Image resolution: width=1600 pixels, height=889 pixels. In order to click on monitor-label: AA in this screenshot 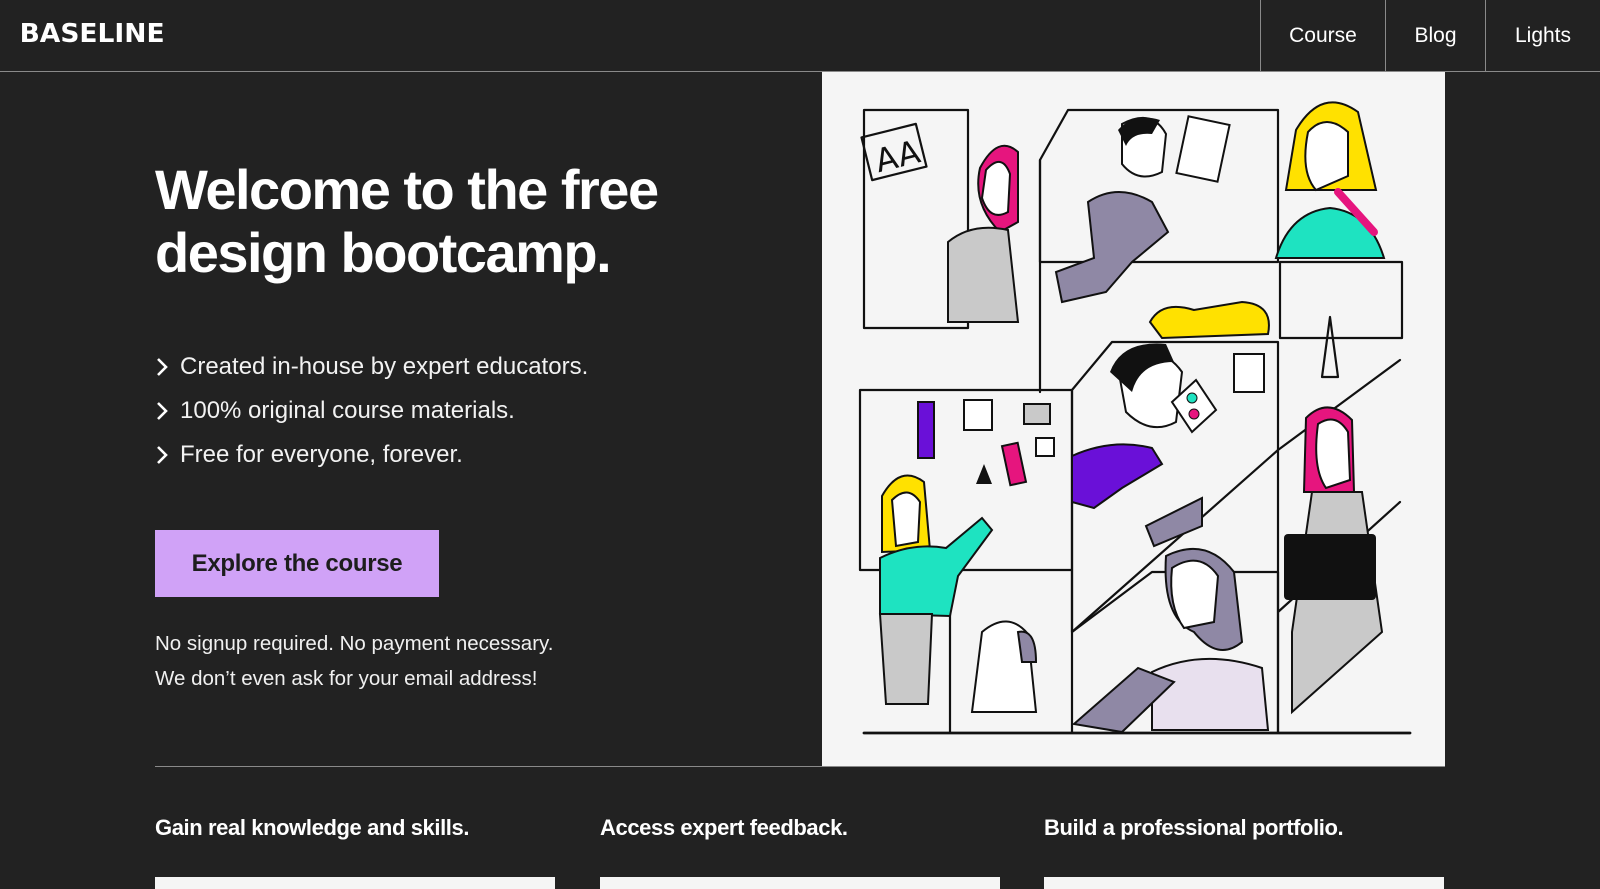, I will do `click(897, 156)`.